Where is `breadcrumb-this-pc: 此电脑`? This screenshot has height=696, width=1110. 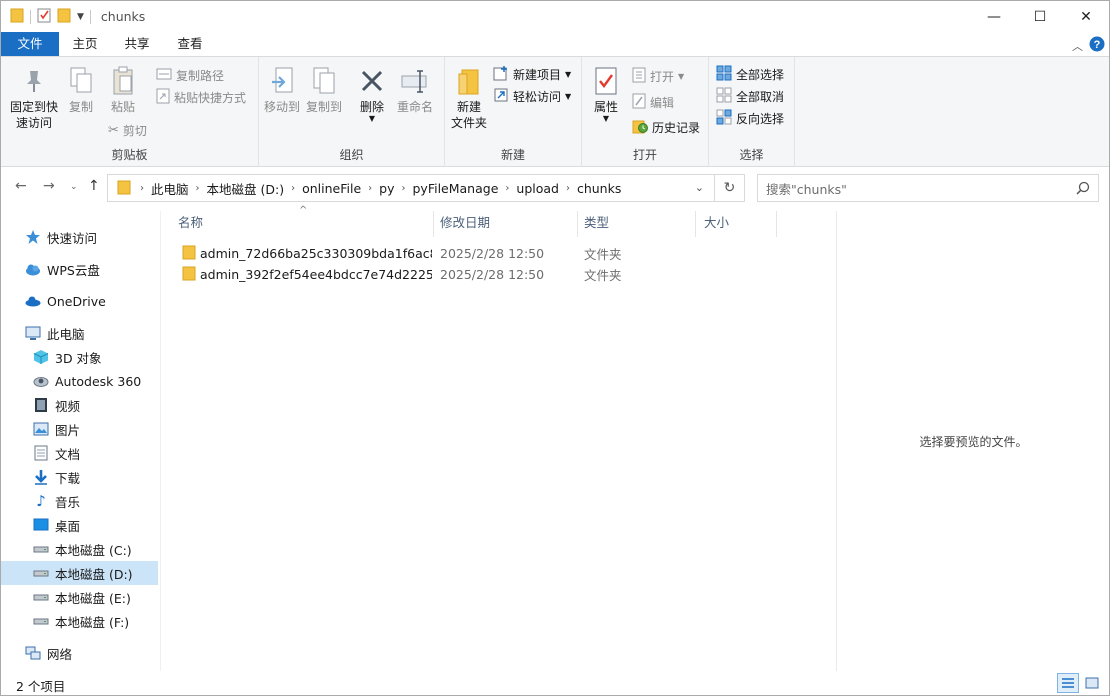
breadcrumb-this-pc: 此电脑 is located at coordinates (170, 188).